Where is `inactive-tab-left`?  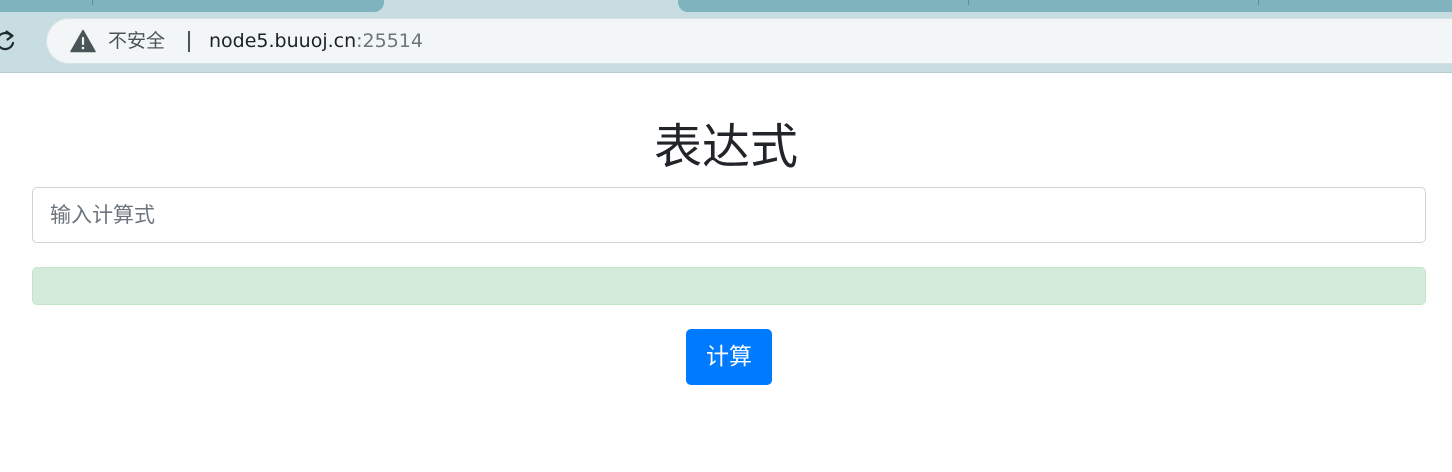 inactive-tab-left is located at coordinates (192, 6).